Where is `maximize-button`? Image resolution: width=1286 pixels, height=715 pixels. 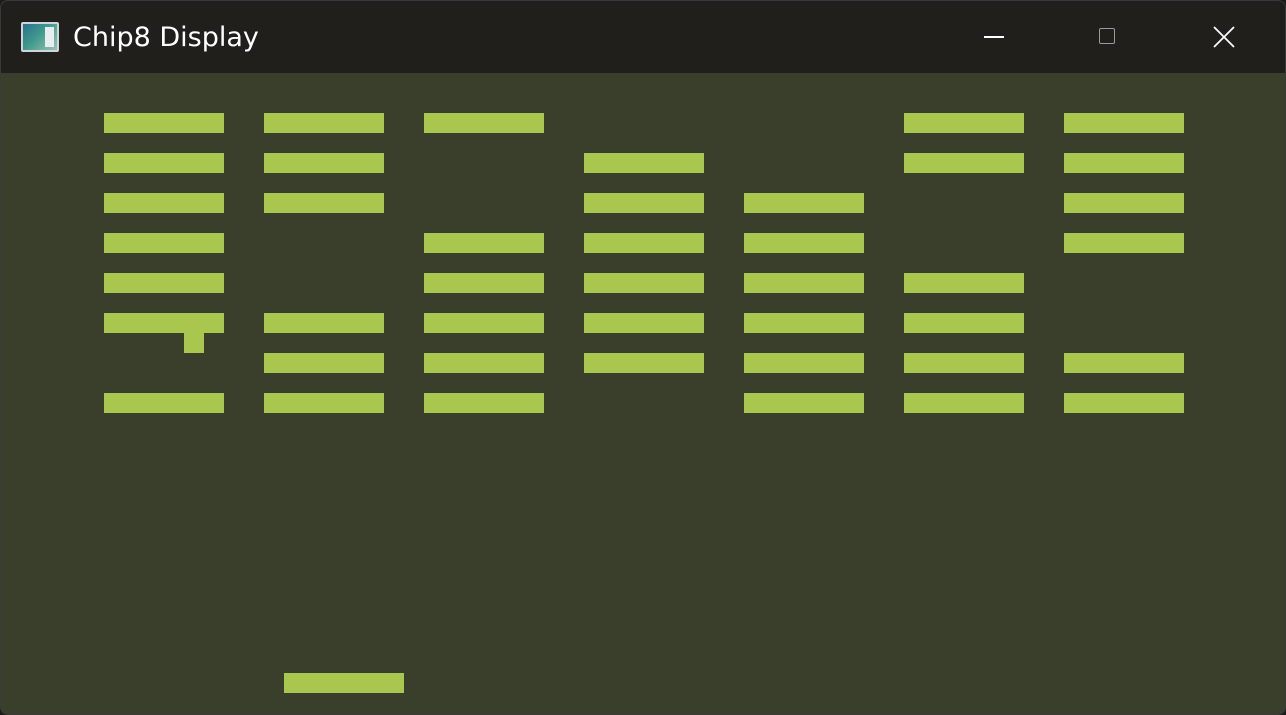
maximize-button is located at coordinates (1109, 37).